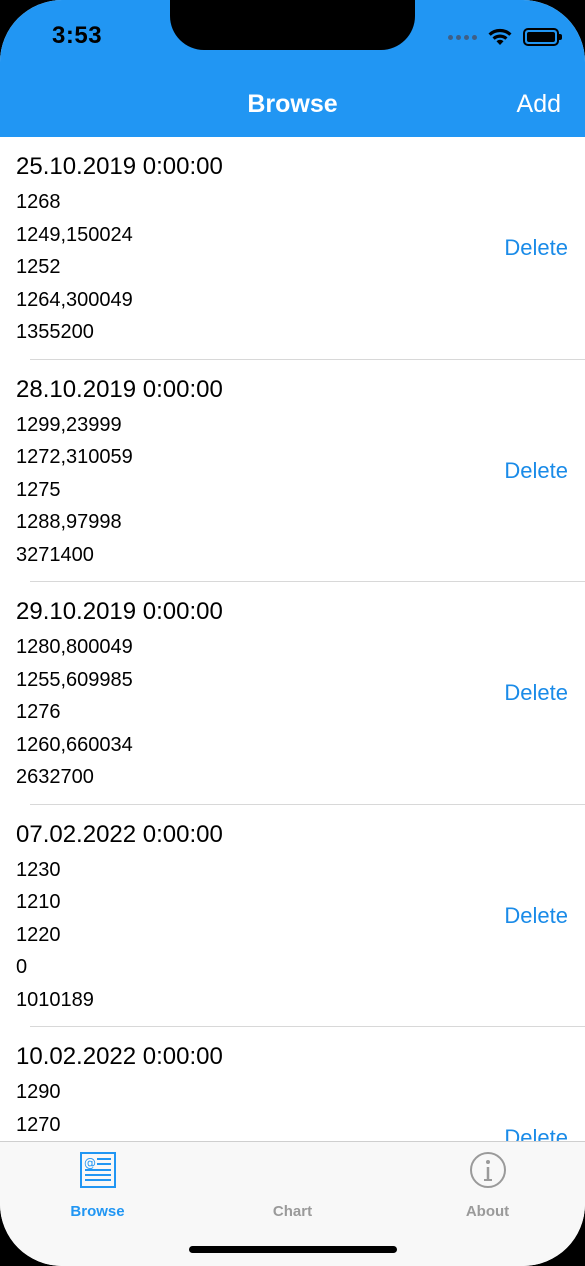 The height and width of the screenshot is (1266, 585). I want to click on tab-browse: @ Browse, so click(97, 1185).